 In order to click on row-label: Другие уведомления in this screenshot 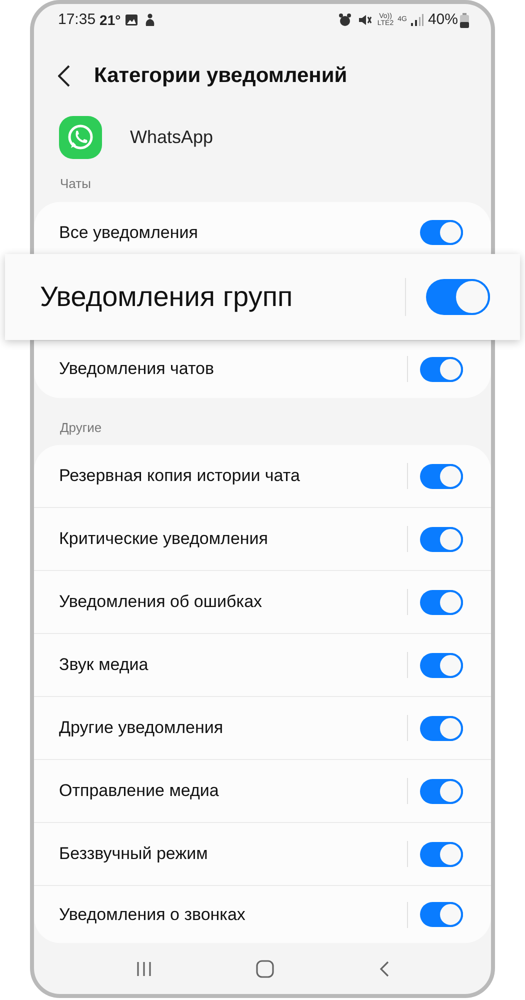, I will do `click(141, 728)`.